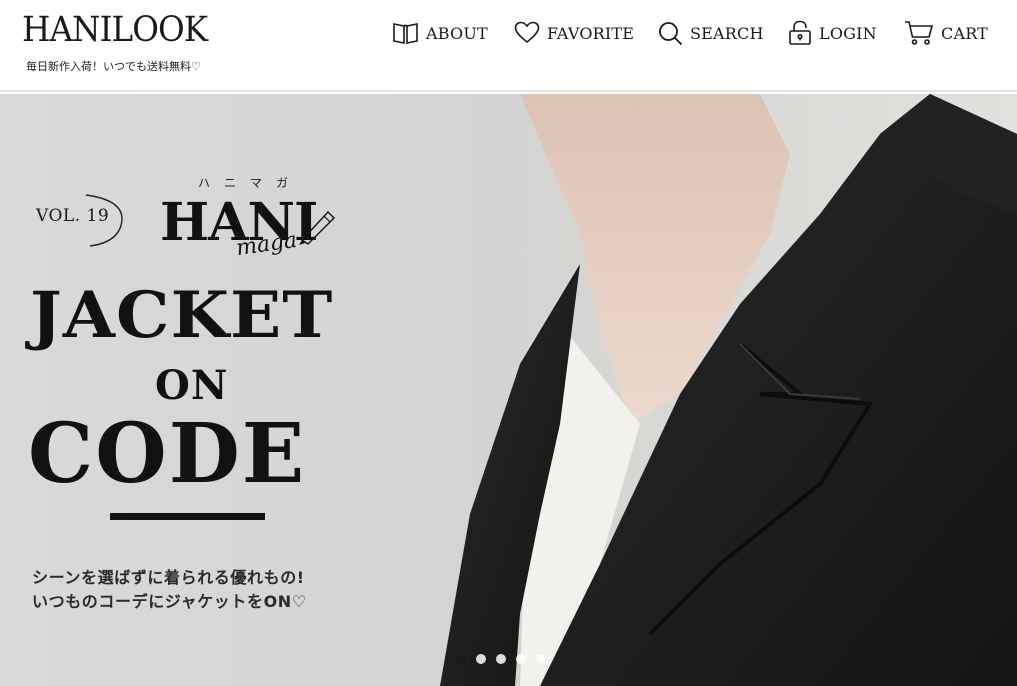 The width and height of the screenshot is (1017, 686). What do you see at coordinates (250, 183) in the screenshot?
I see `magazine-kana: ハニマガ` at bounding box center [250, 183].